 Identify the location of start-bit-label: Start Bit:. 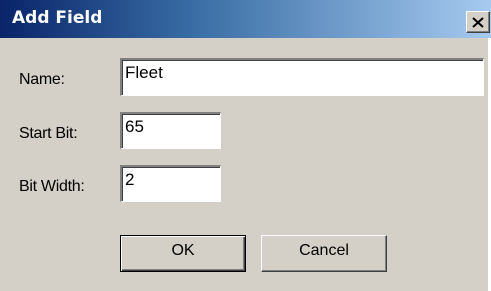
(48, 133).